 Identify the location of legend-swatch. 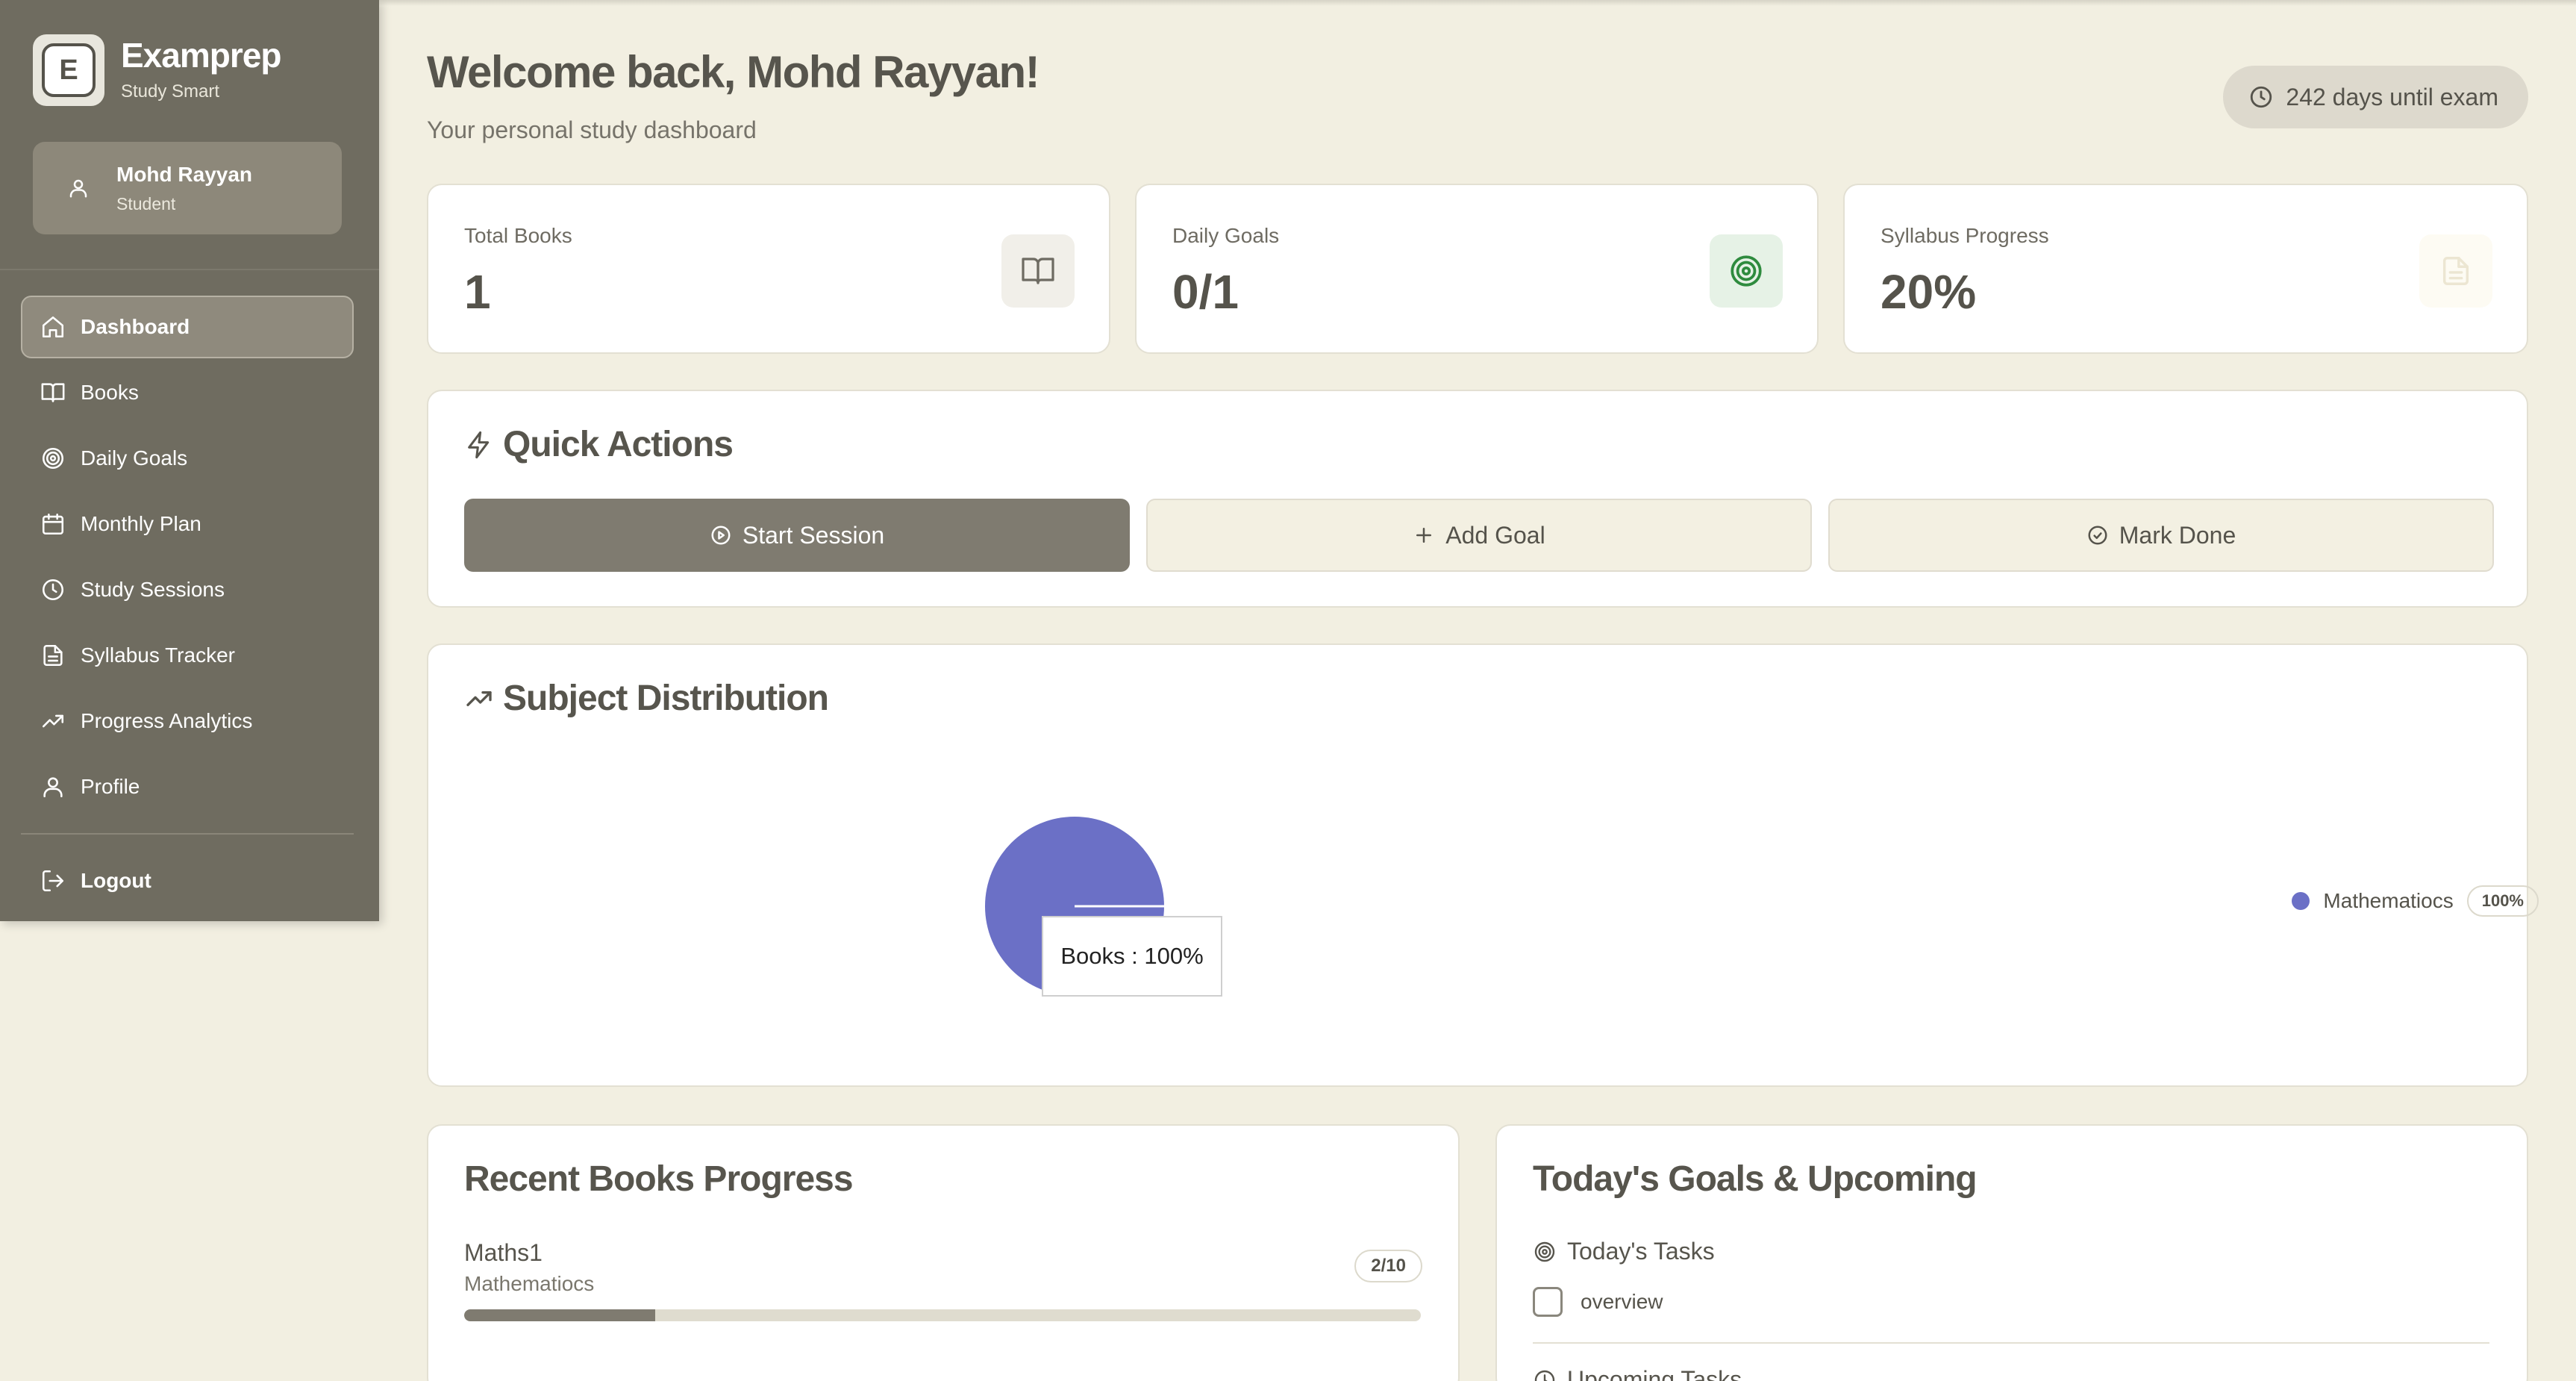
(2301, 901).